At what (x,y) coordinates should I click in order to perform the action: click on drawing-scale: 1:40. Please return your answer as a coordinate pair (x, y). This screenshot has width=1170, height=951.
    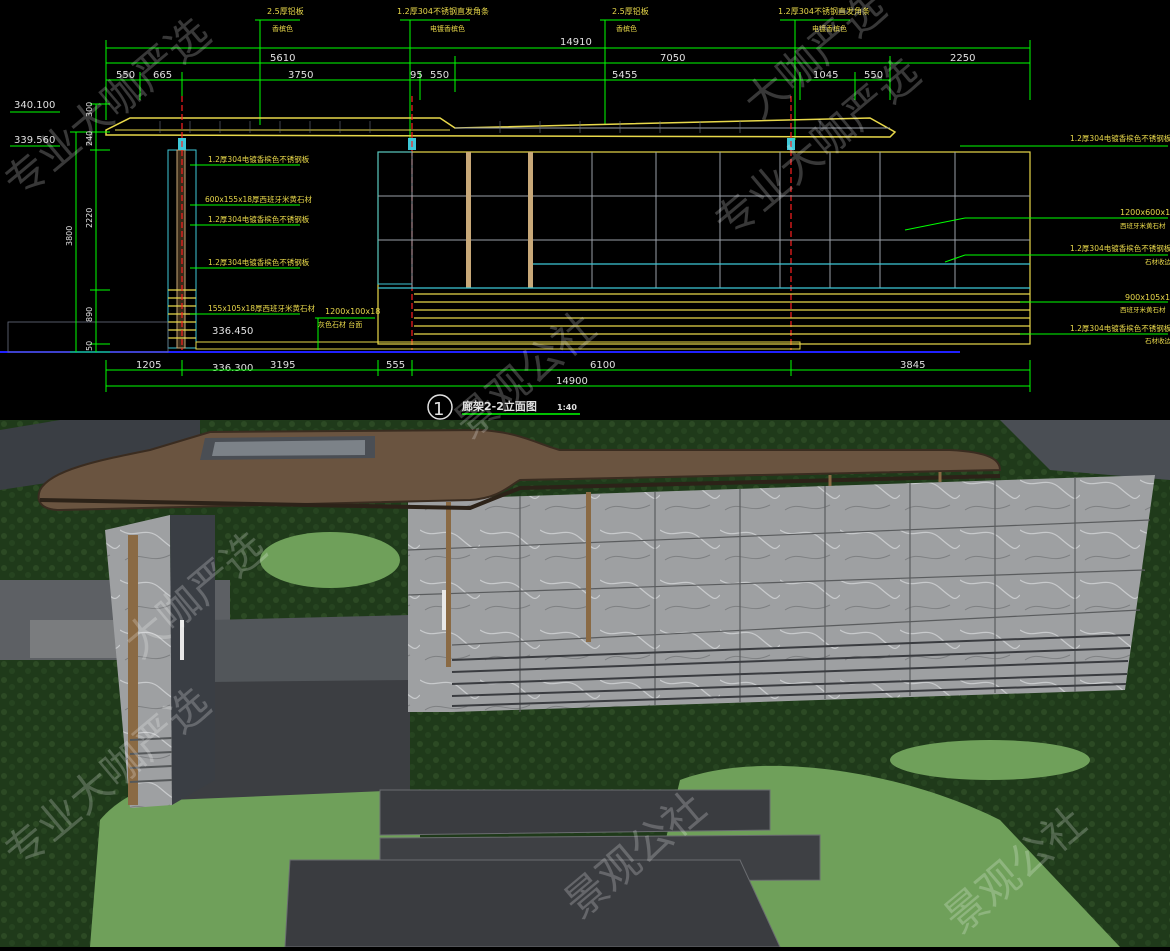
    Looking at the image, I should click on (567, 407).